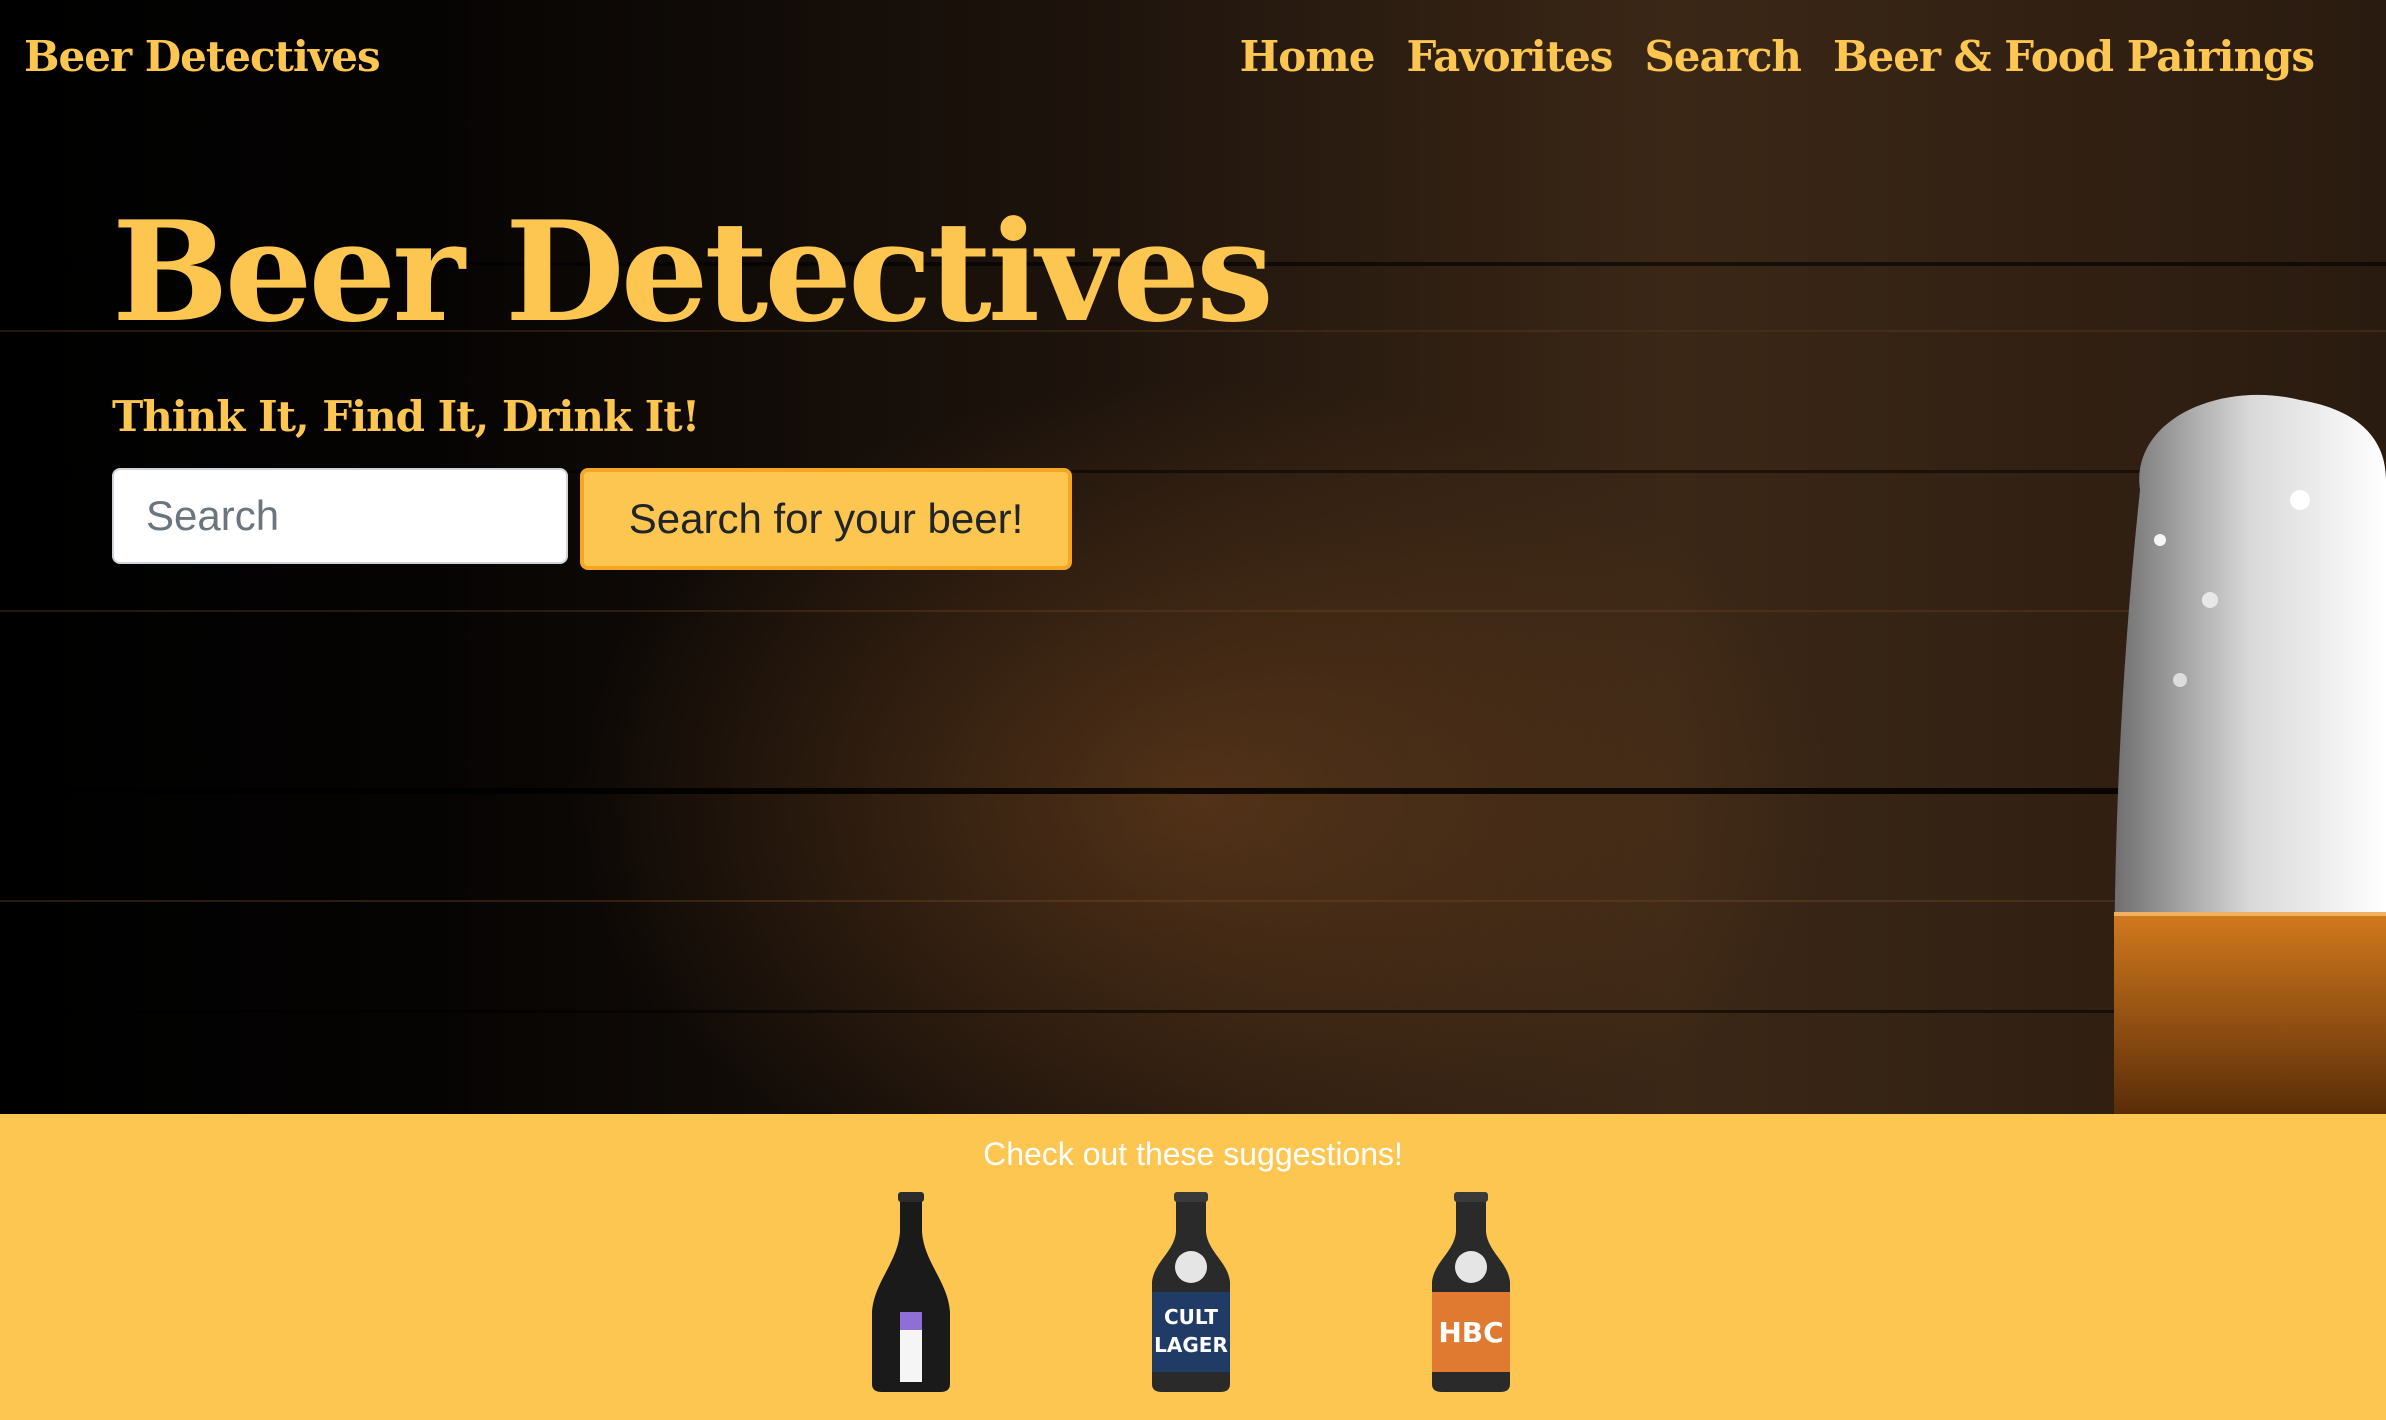 The image size is (2386, 1420). I want to click on search-button: Search for your beer!, so click(826, 519).